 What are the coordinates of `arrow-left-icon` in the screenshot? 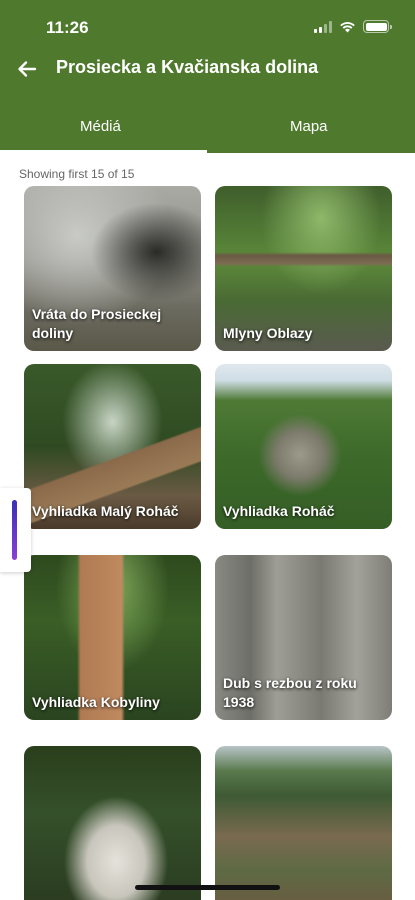 It's located at (27, 69).